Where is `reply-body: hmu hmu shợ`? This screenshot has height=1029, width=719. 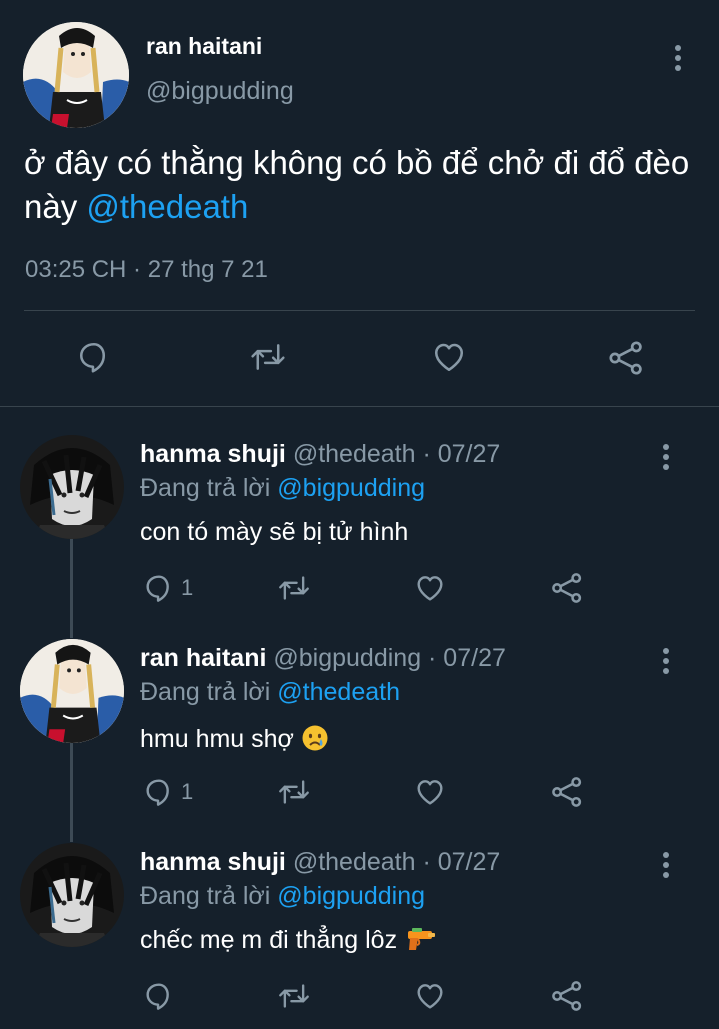 reply-body: hmu hmu shợ is located at coordinates (220, 739).